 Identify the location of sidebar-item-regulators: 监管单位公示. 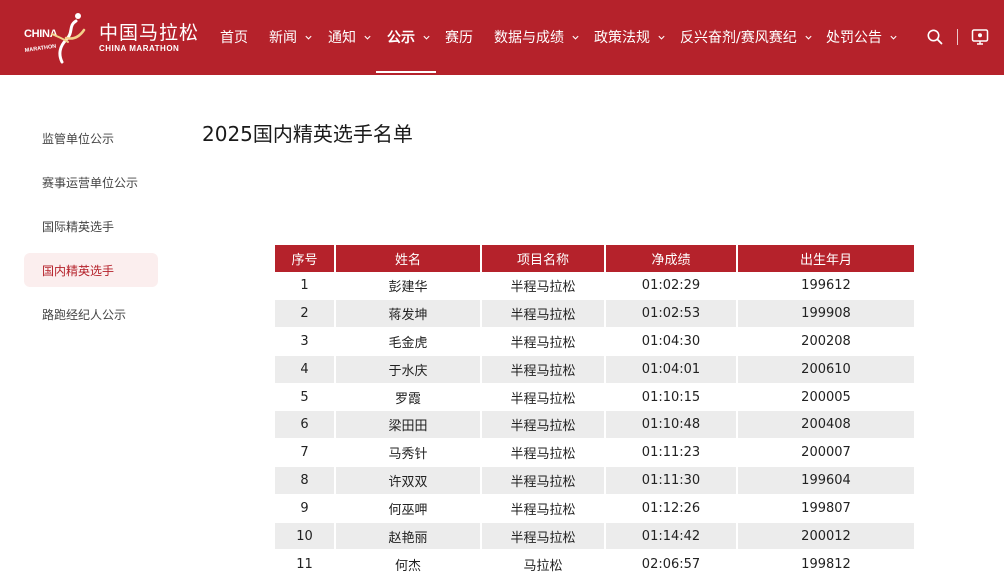
(91, 138).